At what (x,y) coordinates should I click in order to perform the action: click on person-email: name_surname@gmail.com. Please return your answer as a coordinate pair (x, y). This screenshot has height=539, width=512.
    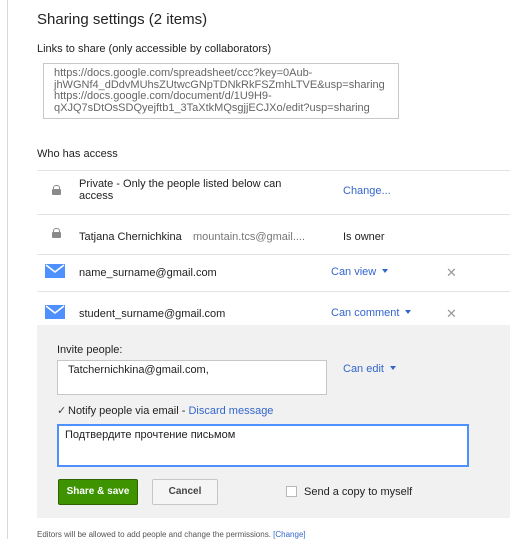
    Looking at the image, I should click on (148, 273).